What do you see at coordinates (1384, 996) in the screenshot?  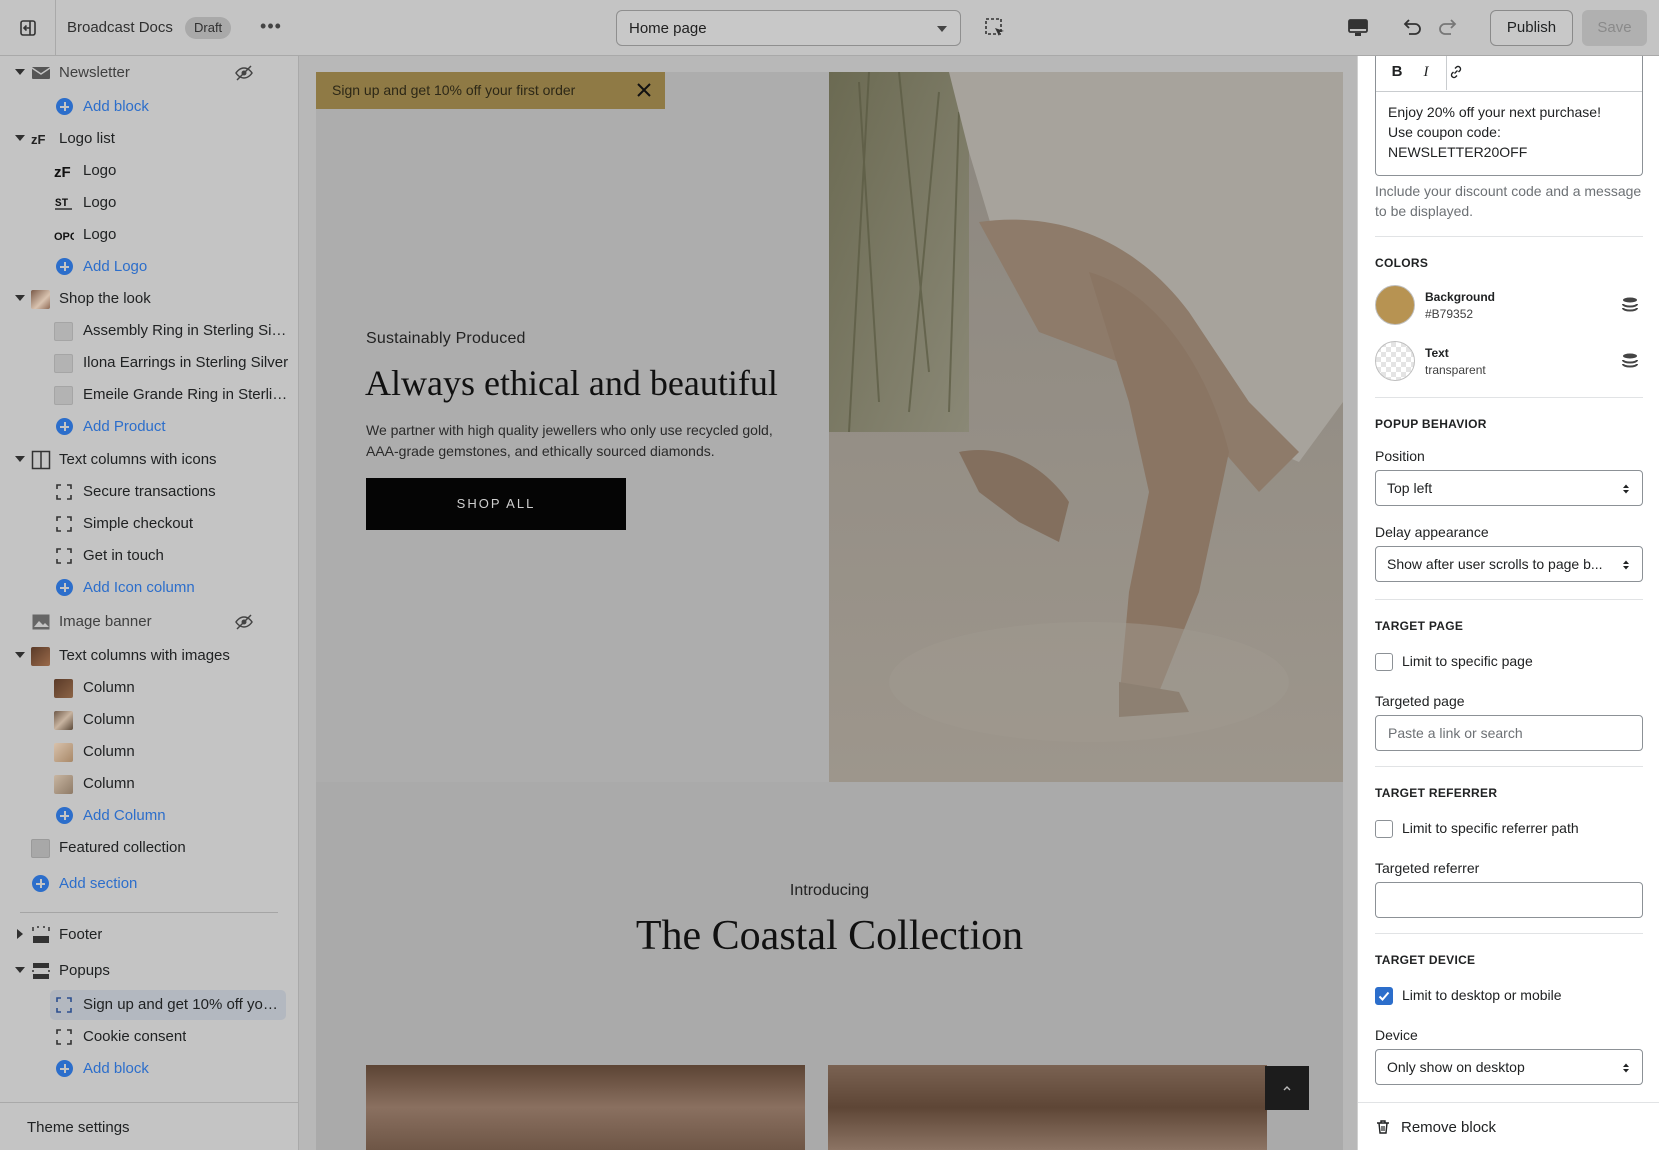 I see `limit-device-checkbox` at bounding box center [1384, 996].